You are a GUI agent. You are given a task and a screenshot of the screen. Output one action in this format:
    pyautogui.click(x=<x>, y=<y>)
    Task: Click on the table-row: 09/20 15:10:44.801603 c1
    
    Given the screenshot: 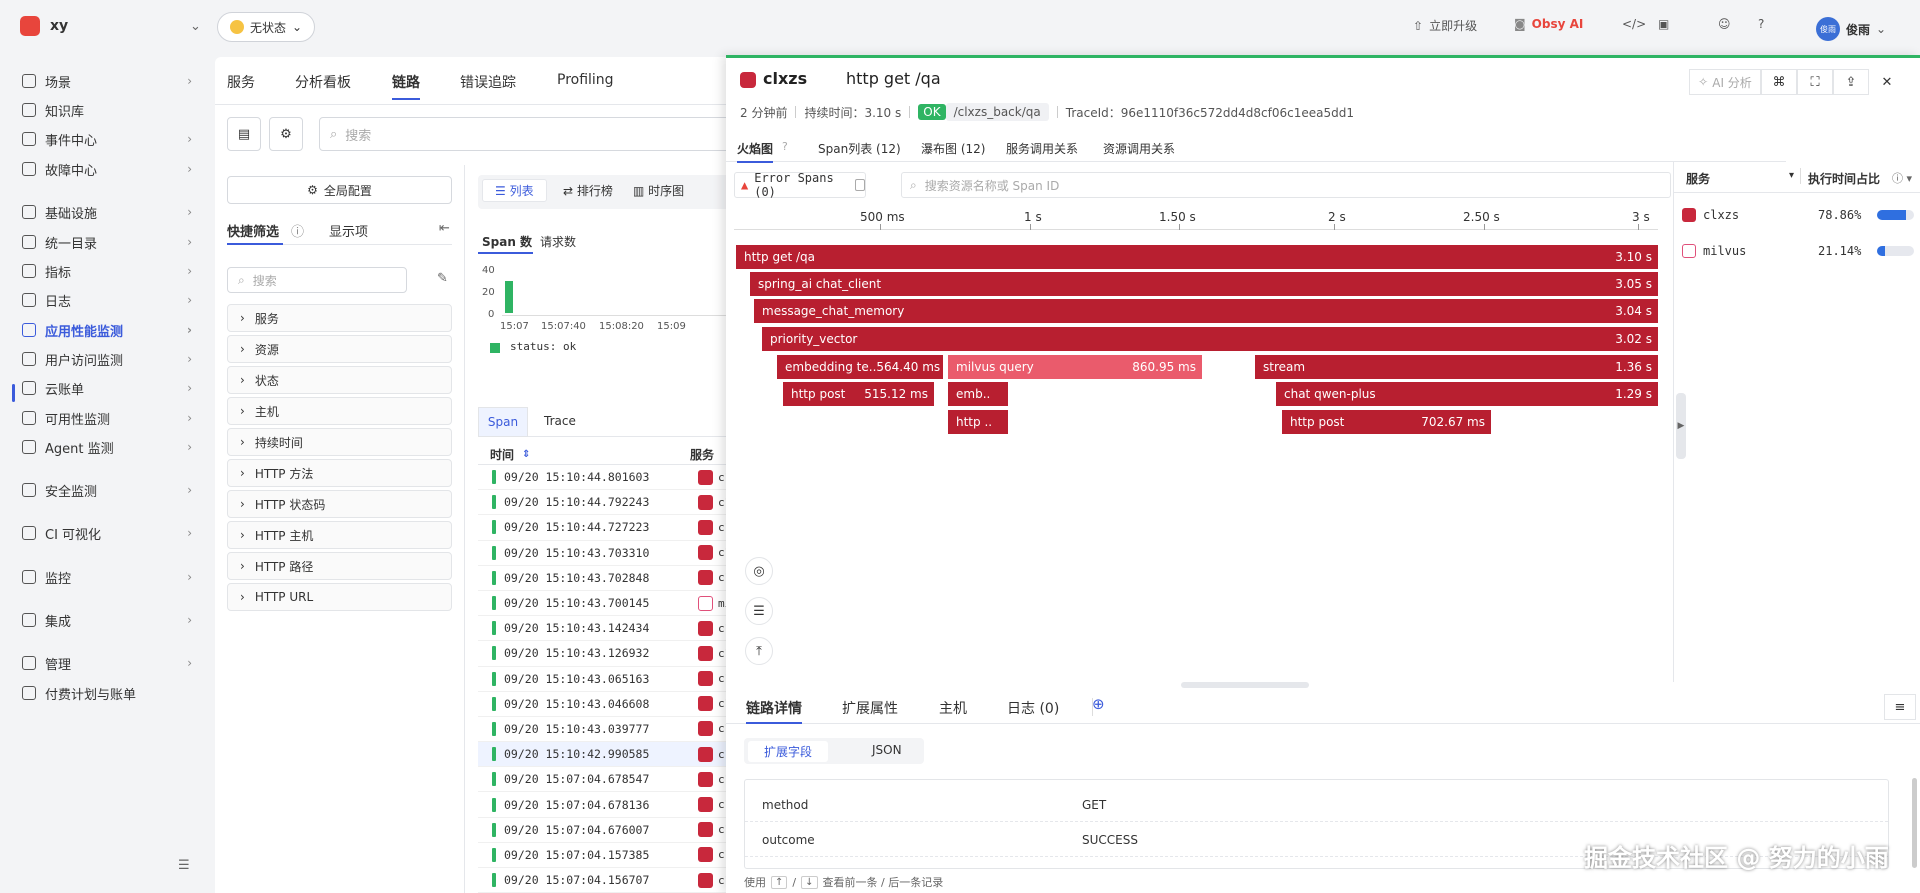 What is the action you would take?
    pyautogui.click(x=605, y=478)
    